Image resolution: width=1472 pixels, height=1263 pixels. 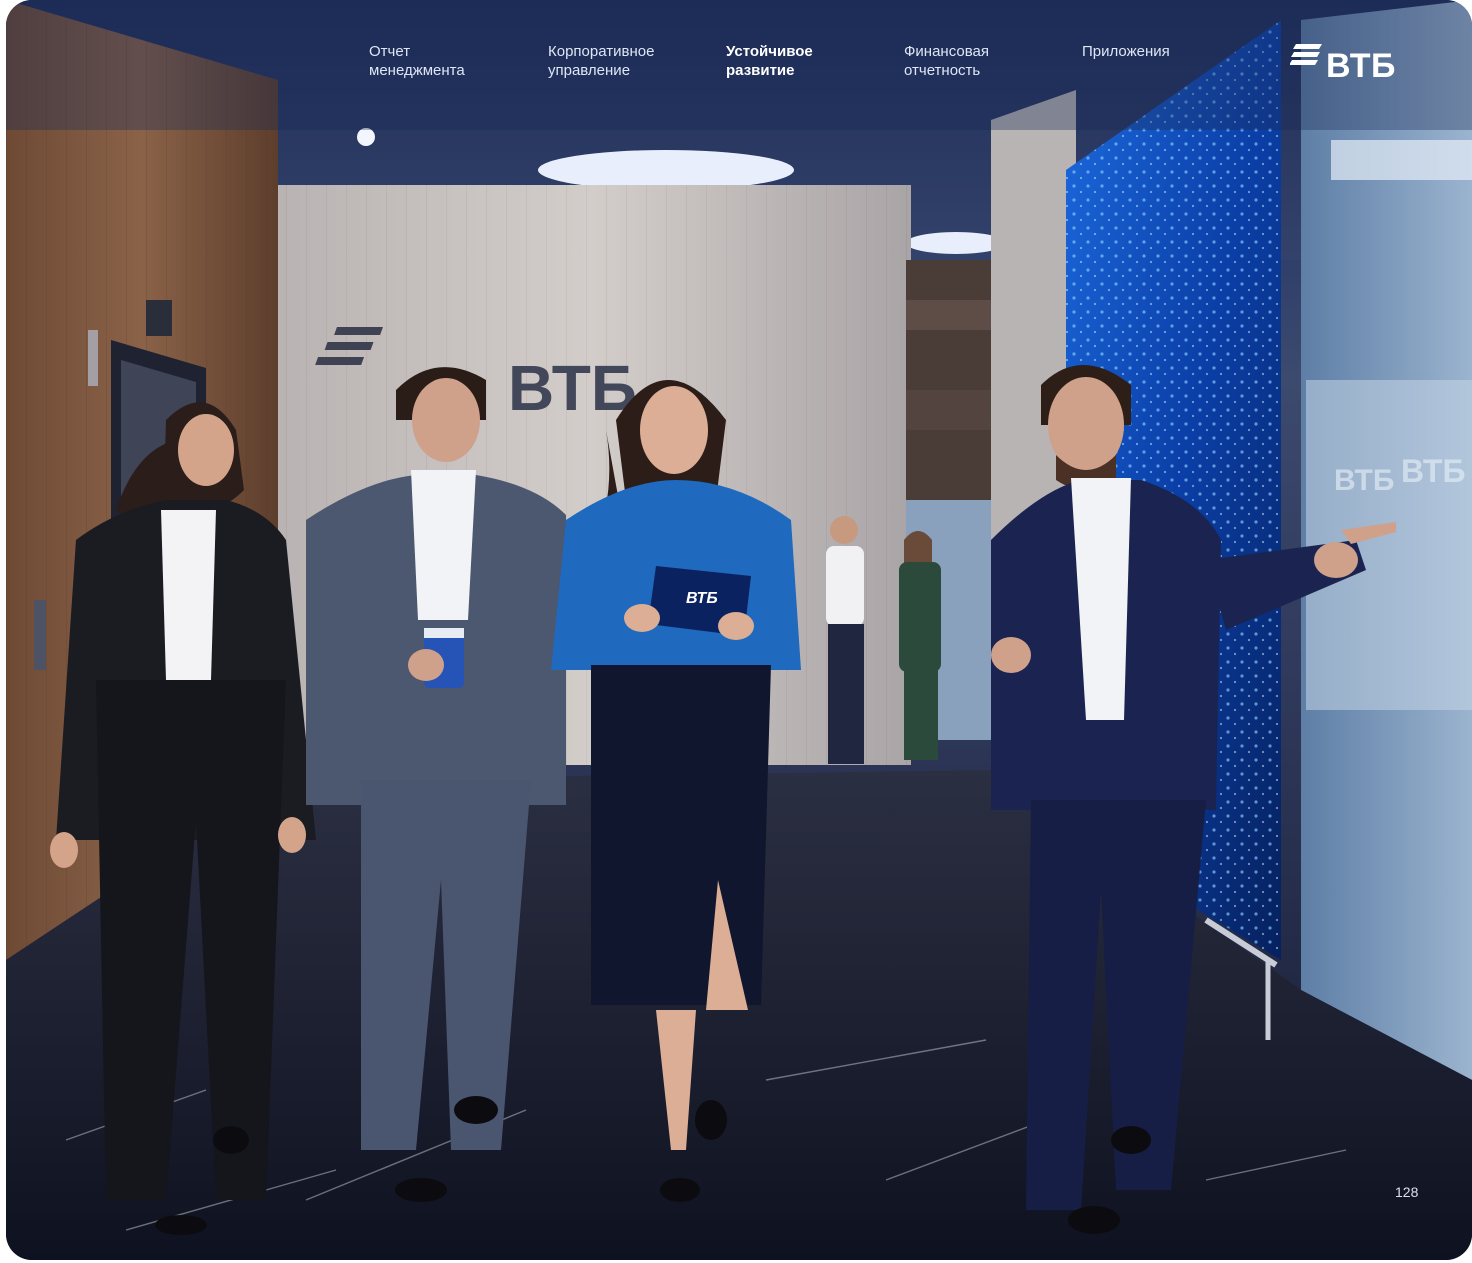 What do you see at coordinates (1306, 54) in the screenshot?
I see `vtb-logo-stripes-icon` at bounding box center [1306, 54].